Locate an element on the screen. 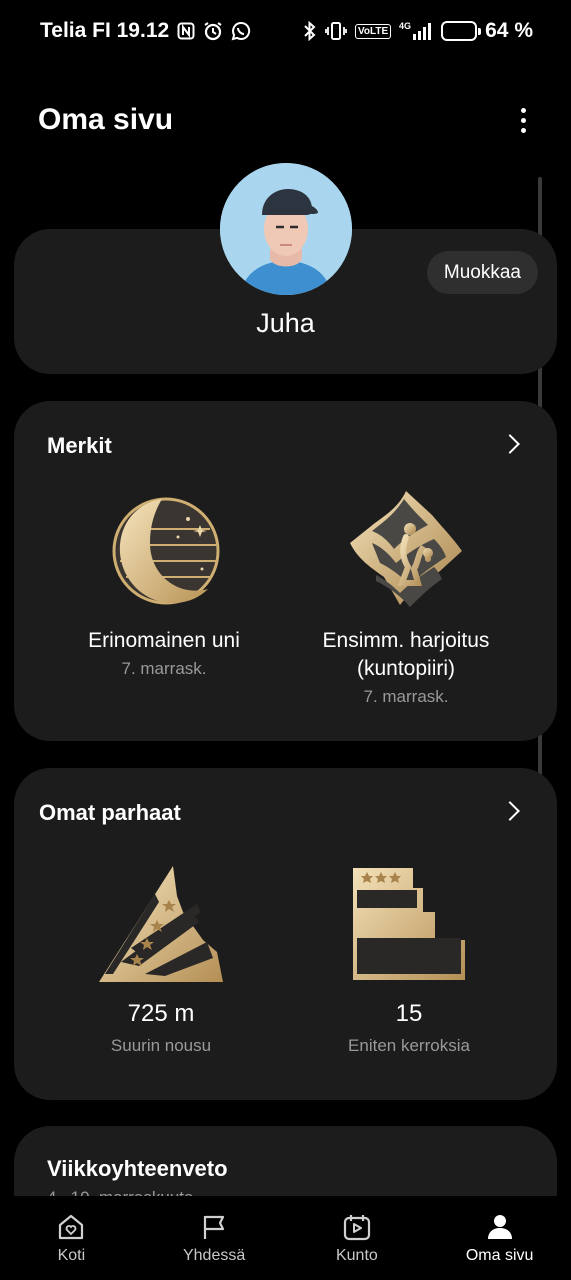 This screenshot has width=571, height=1280. volte-indicator: VoLTE is located at coordinates (373, 31).